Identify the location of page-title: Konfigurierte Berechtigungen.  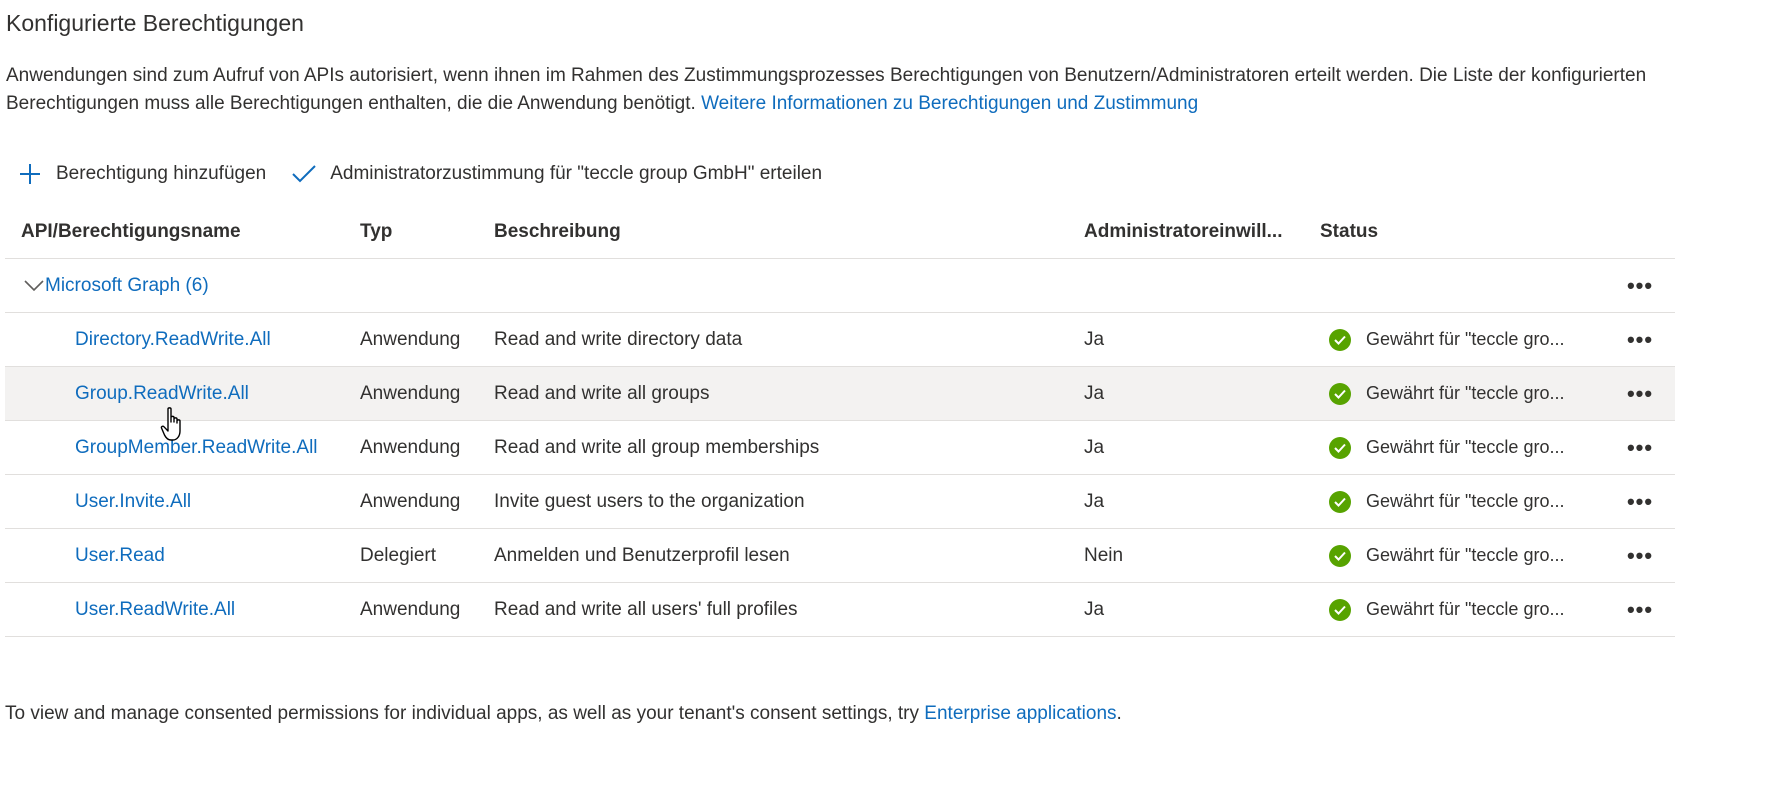
(155, 23).